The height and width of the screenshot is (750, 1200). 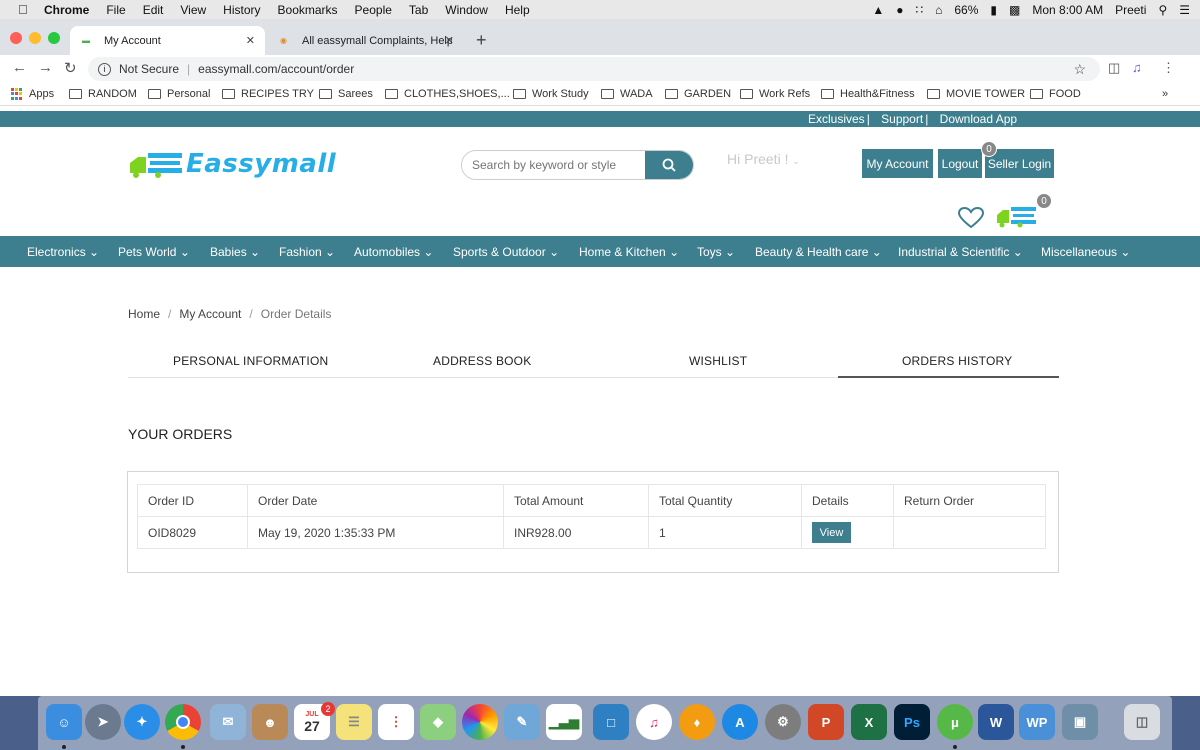 I want to click on url-text: eassymall.com/account/order, so click(x=276, y=69).